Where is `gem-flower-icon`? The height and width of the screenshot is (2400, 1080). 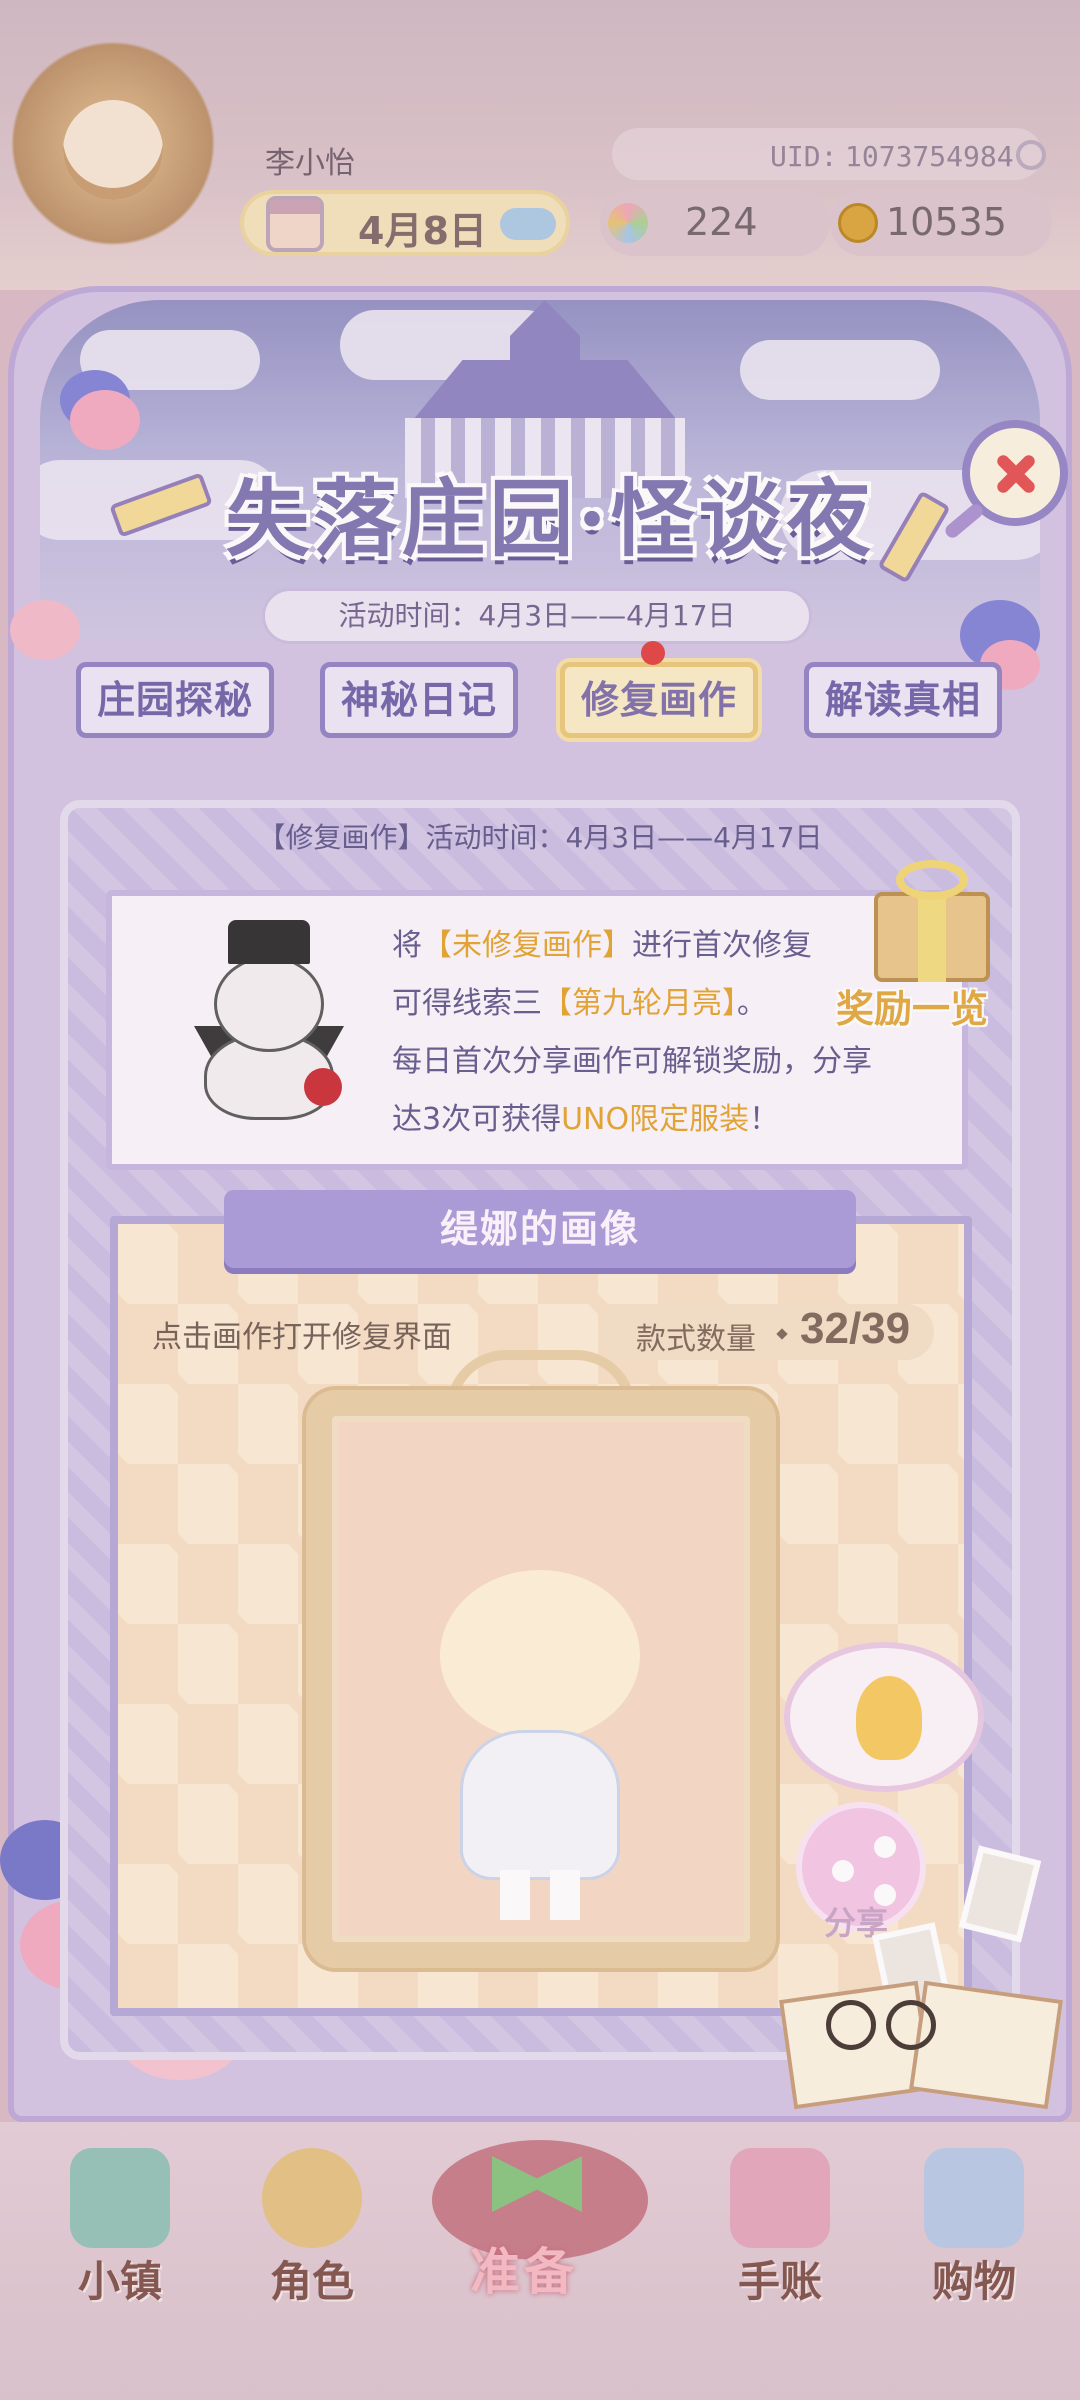 gem-flower-icon is located at coordinates (628, 223).